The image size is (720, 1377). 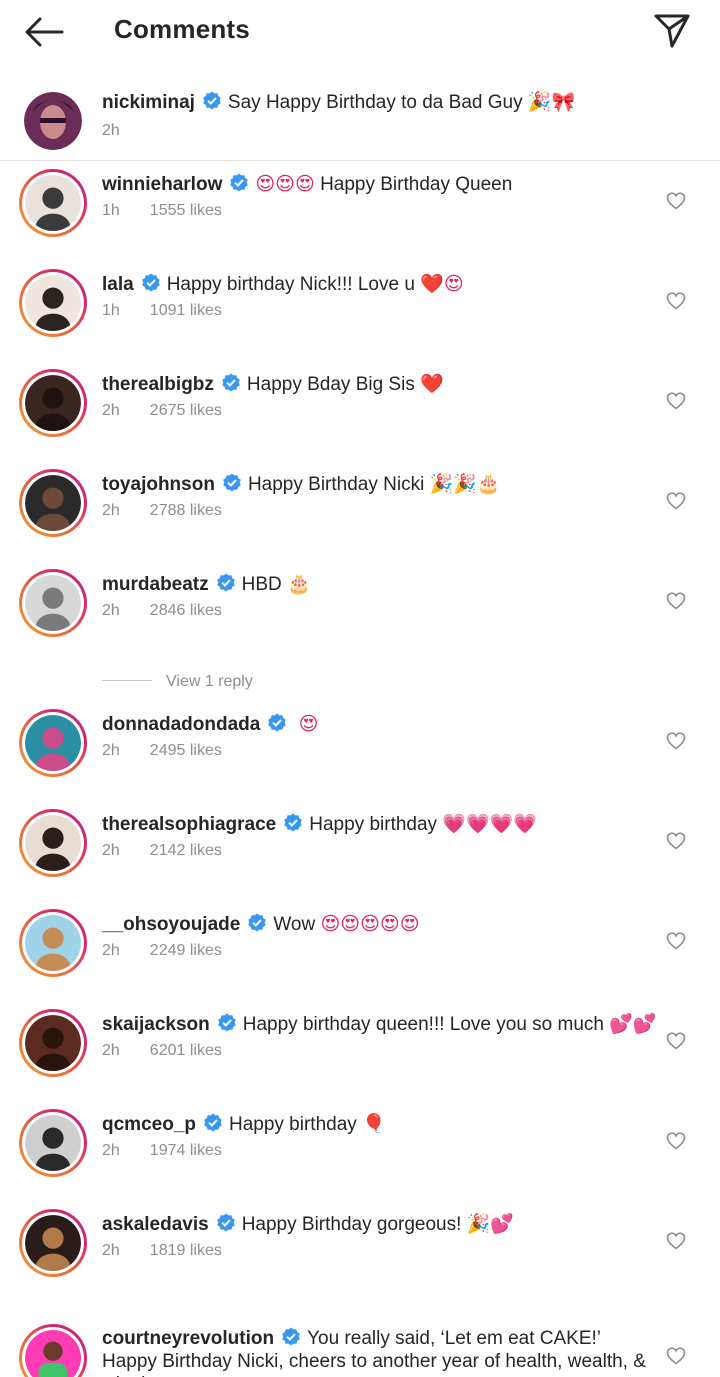 I want to click on comment-username: therealsophiagrace, so click(x=189, y=824).